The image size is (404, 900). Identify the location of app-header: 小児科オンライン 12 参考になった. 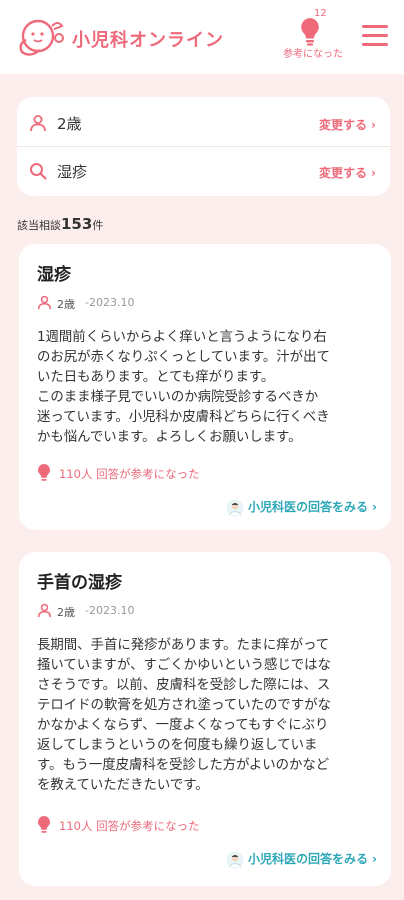
(202, 37).